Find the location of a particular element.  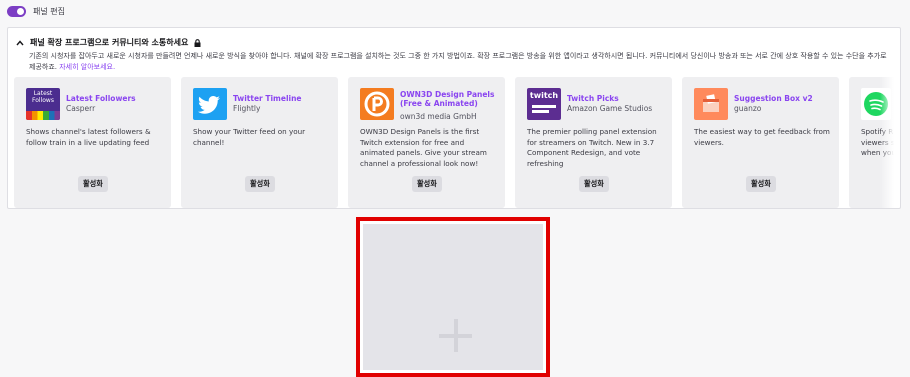

panel-header: 패널 확장 프로그램으로 커뮤니티와 소통하세요 is located at coordinates (108, 42).